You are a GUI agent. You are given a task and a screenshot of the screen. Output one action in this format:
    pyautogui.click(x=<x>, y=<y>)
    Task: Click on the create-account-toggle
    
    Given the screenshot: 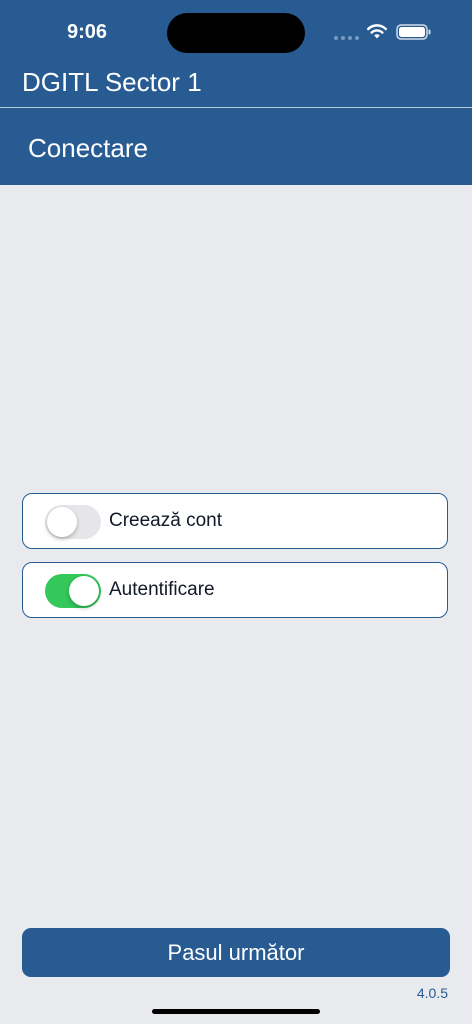 What is the action you would take?
    pyautogui.click(x=73, y=522)
    